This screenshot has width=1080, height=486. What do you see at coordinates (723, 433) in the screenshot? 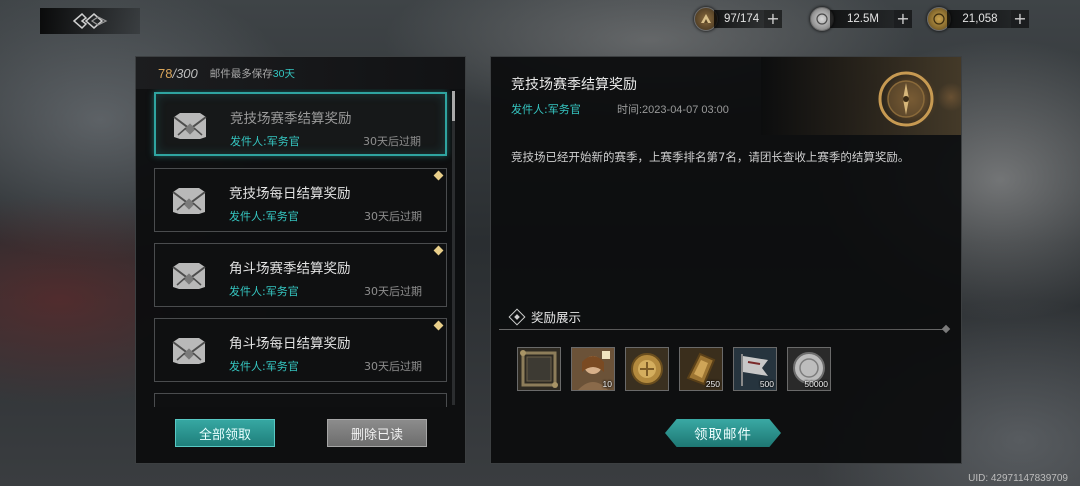
I see `claim-mail-button: 领取邮件` at bounding box center [723, 433].